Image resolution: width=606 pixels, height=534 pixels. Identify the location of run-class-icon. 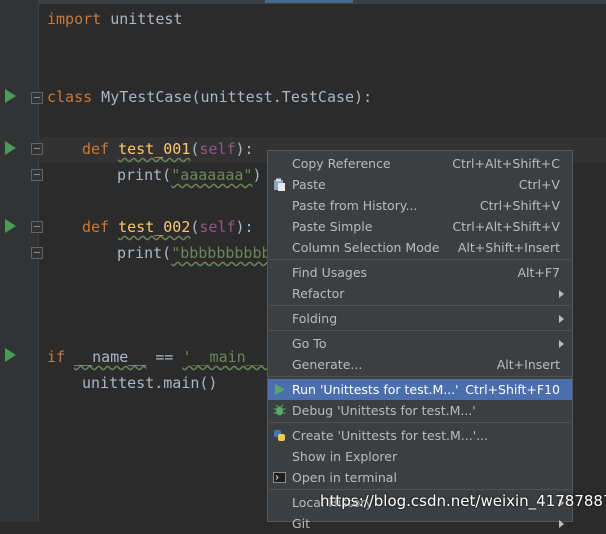
(10, 96).